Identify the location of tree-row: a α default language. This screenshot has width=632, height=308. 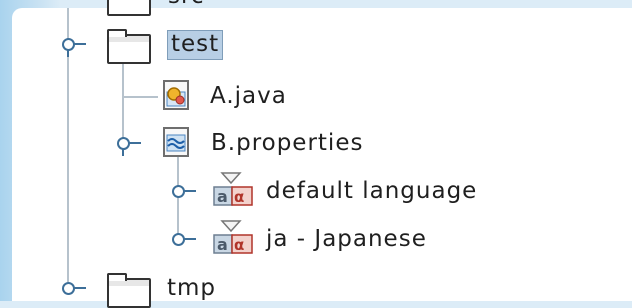
(322, 190).